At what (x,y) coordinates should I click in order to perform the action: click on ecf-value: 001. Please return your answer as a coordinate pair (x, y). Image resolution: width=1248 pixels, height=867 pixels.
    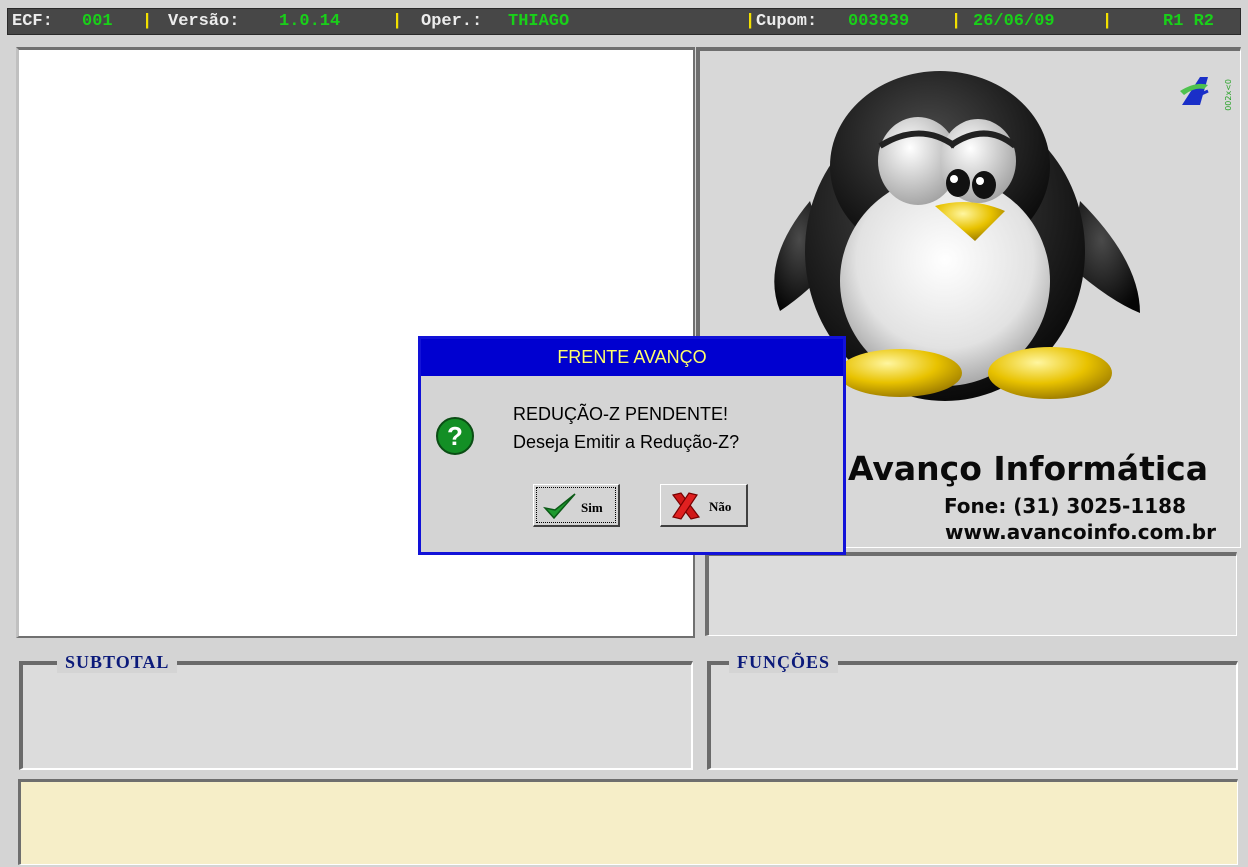
    Looking at the image, I should click on (97, 21).